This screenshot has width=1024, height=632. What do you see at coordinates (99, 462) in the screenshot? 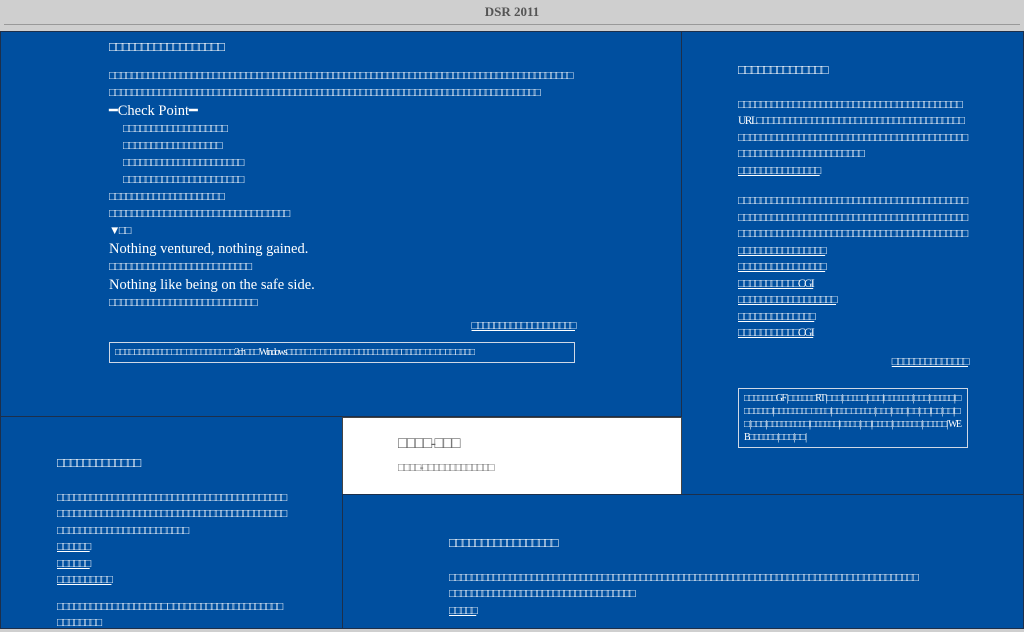
I see `panel-title: □□□□□□□□□□□□□` at bounding box center [99, 462].